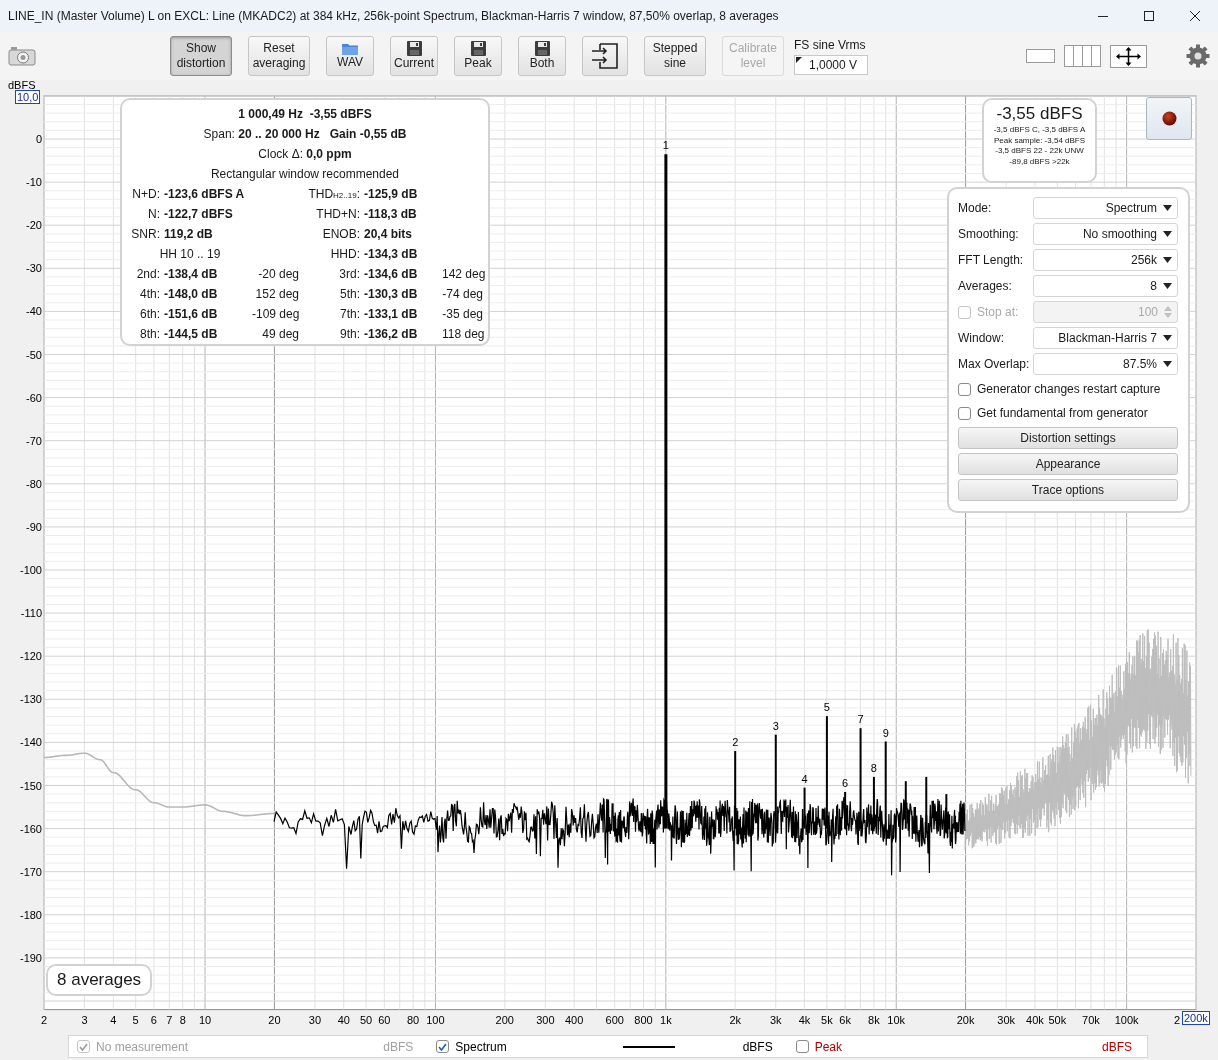 This screenshot has height=1060, width=1218. What do you see at coordinates (30, 914) in the screenshot?
I see `axis-tick-label: -180` at bounding box center [30, 914].